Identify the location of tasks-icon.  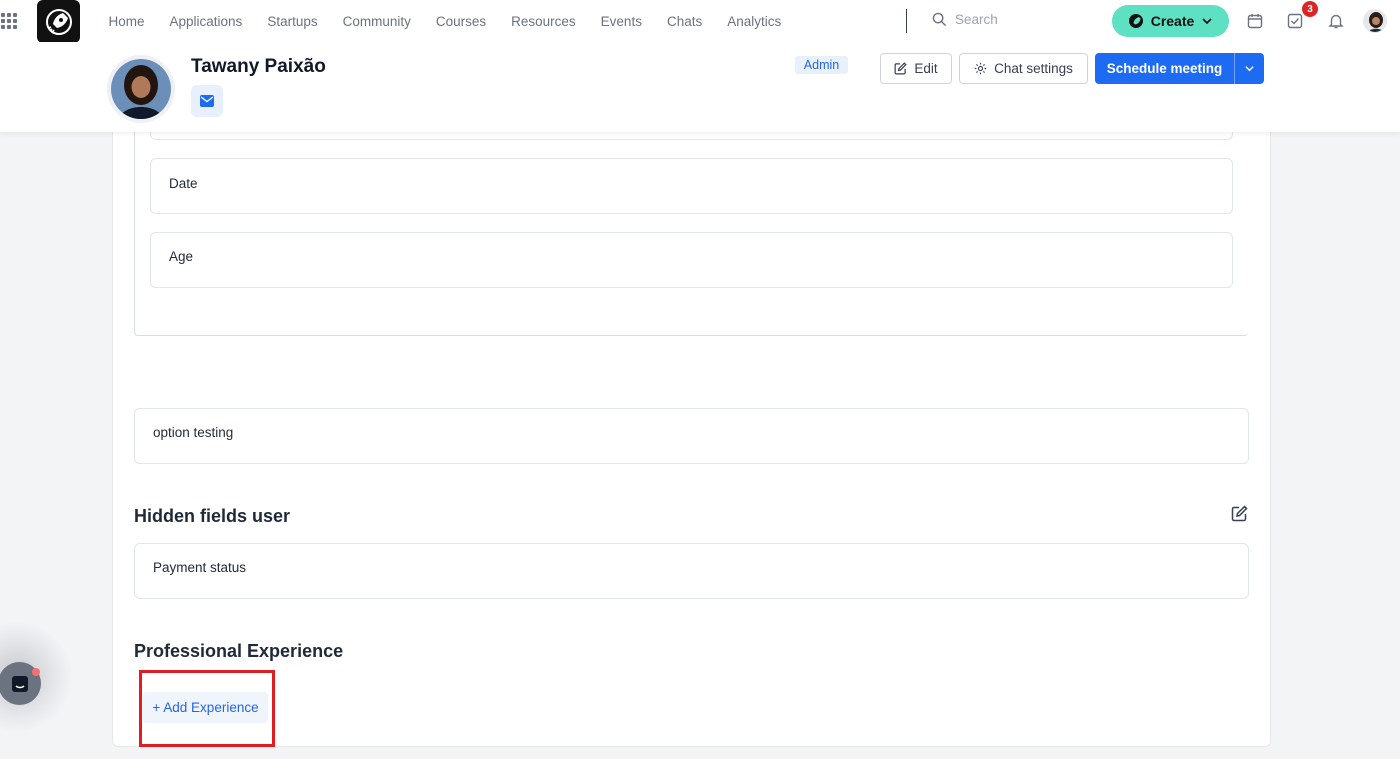
(1295, 21).